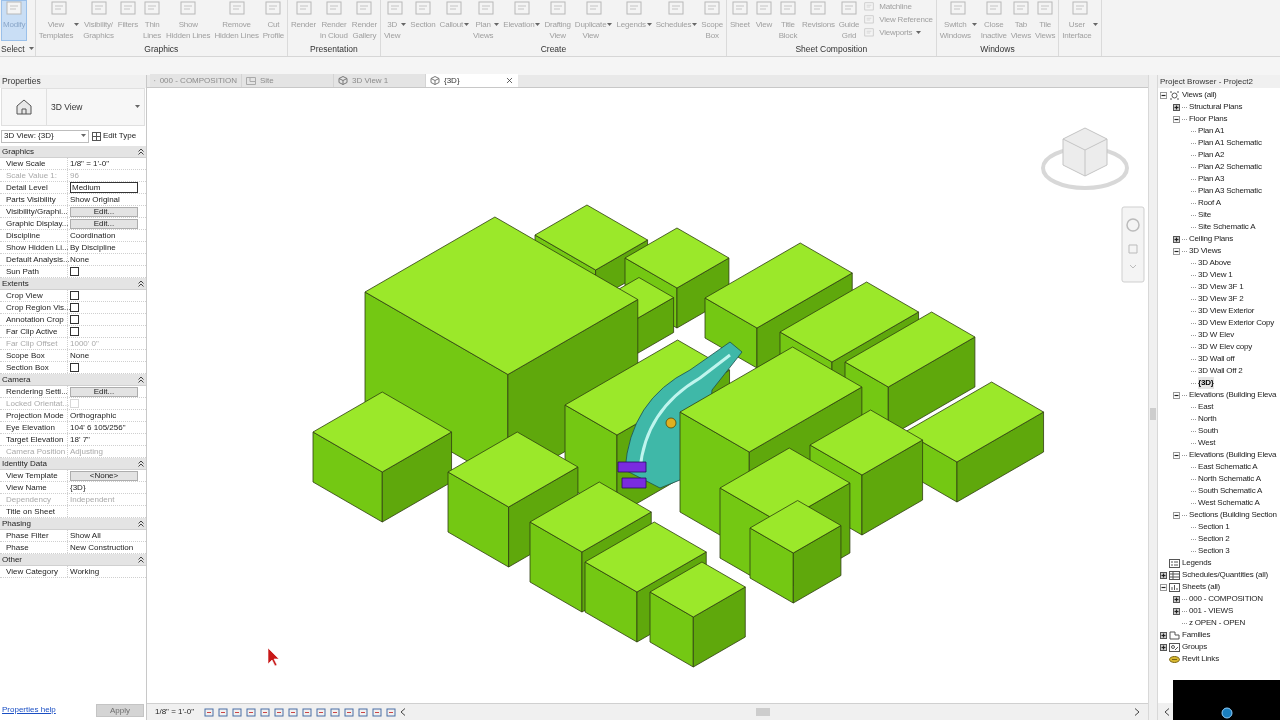 The width and height of the screenshot is (1280, 720). I want to click on browser-item: Section 2, so click(1214, 539).